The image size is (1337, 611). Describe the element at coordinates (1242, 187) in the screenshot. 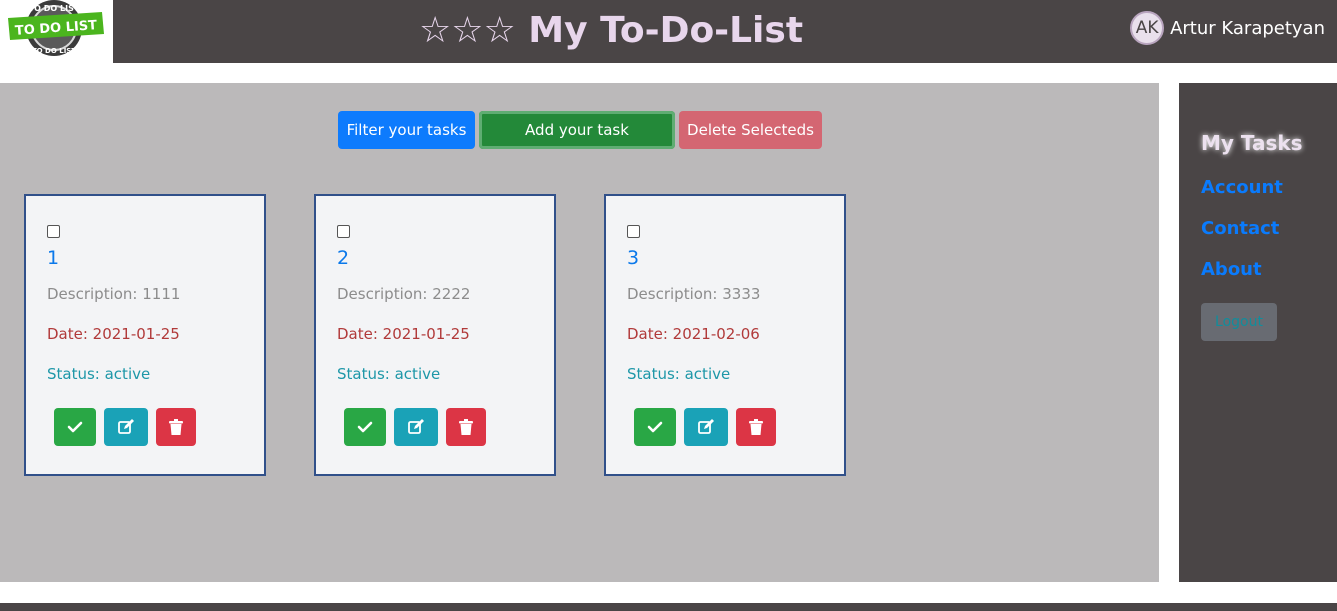

I see `sidebar-item-account: Account` at that location.